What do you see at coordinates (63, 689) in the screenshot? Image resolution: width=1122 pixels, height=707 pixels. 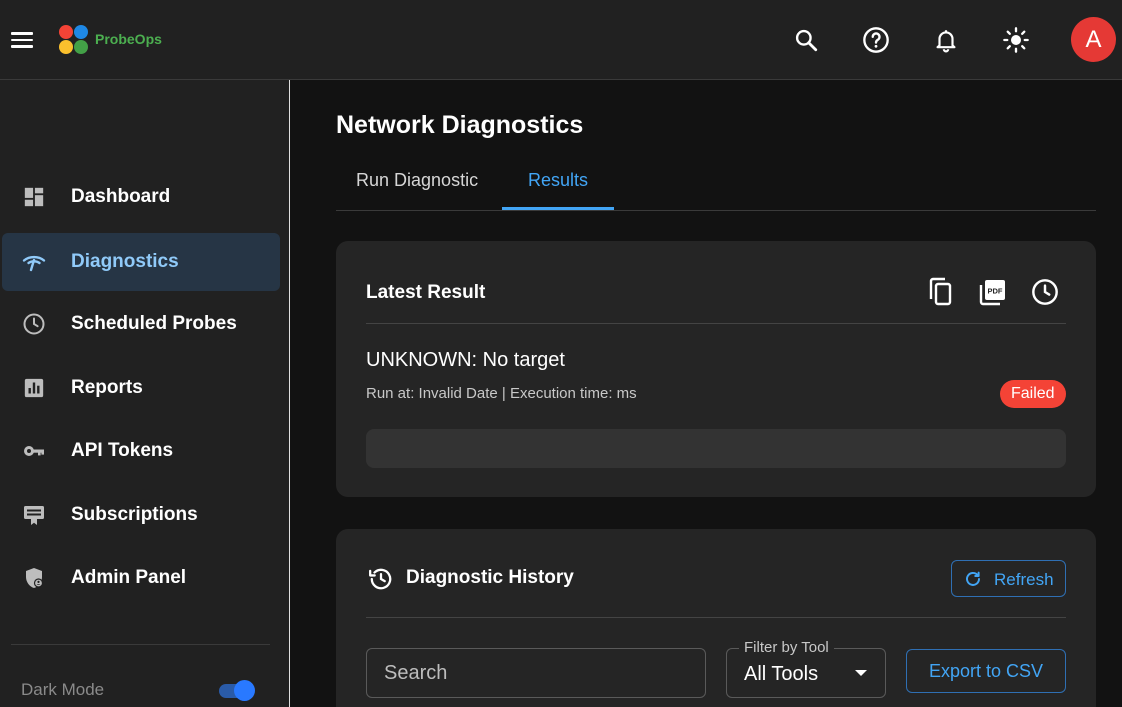 I see `dark-mode-label: Dark Mode` at bounding box center [63, 689].